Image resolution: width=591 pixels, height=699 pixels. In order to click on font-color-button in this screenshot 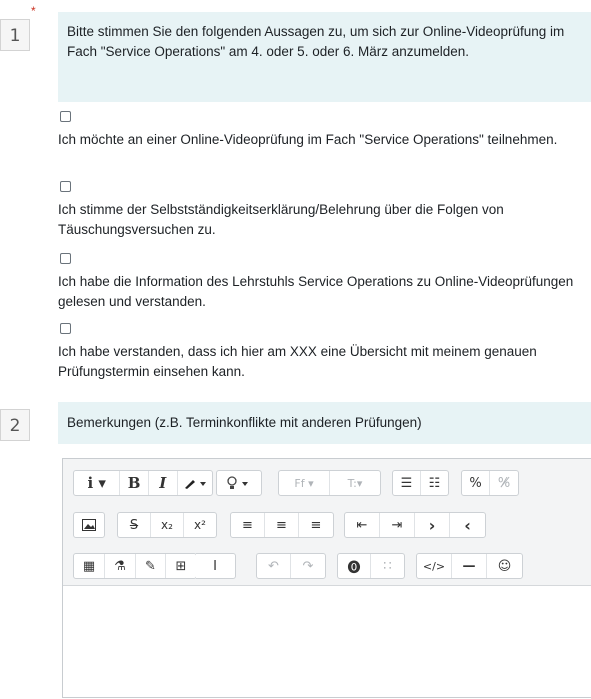, I will do `click(195, 483)`.